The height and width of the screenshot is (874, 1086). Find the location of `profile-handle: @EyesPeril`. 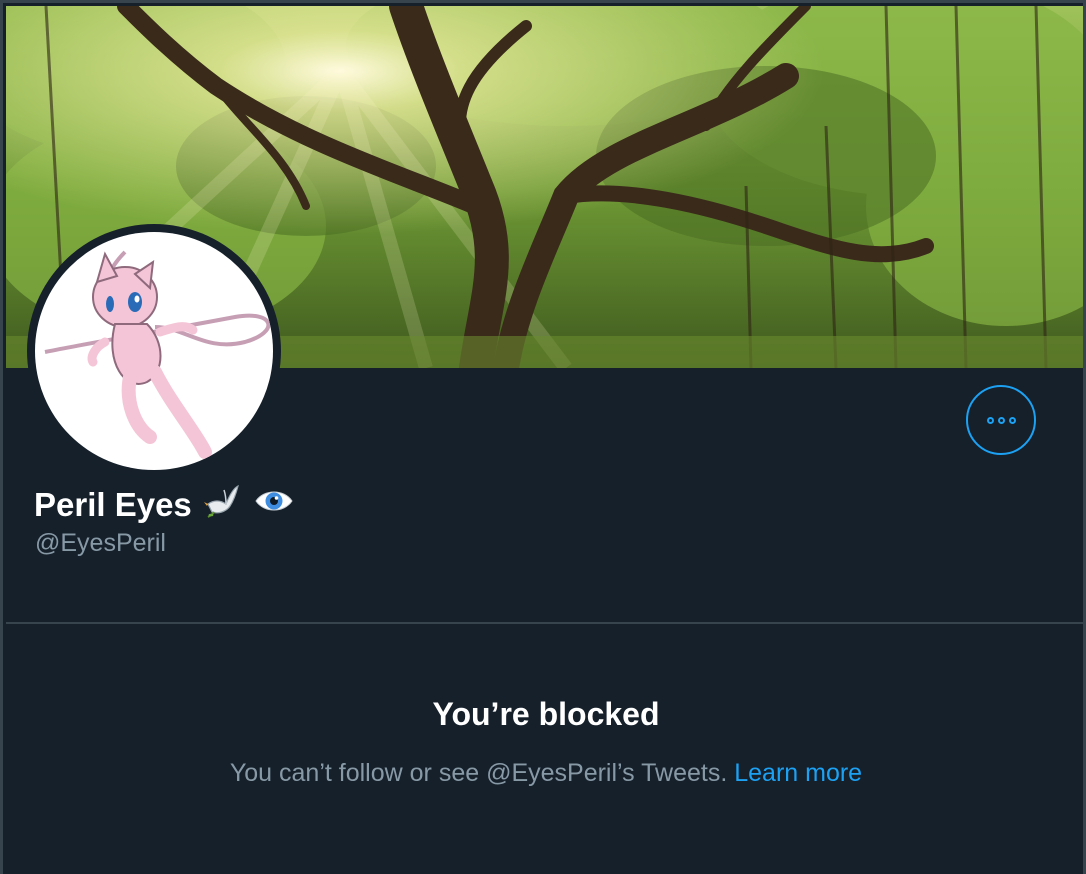

profile-handle: @EyesPeril is located at coordinates (100, 543).